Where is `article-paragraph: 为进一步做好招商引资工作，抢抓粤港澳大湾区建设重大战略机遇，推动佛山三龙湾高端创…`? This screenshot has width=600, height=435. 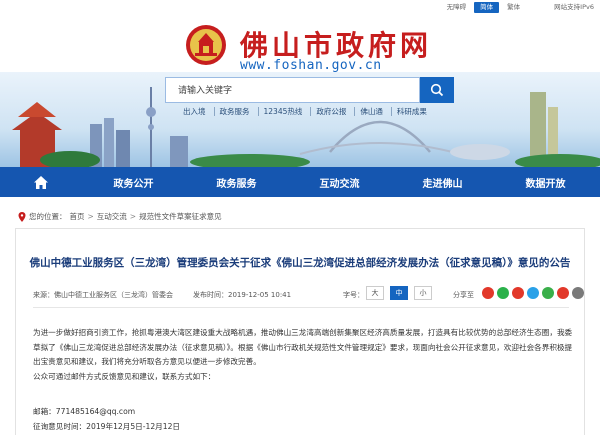
article-paragraph: 为进一步做好招商引资工作，抢抓粤港澳大湾区建设重大战略机遇，推动佛山三龙湾高端创… is located at coordinates (303, 347).